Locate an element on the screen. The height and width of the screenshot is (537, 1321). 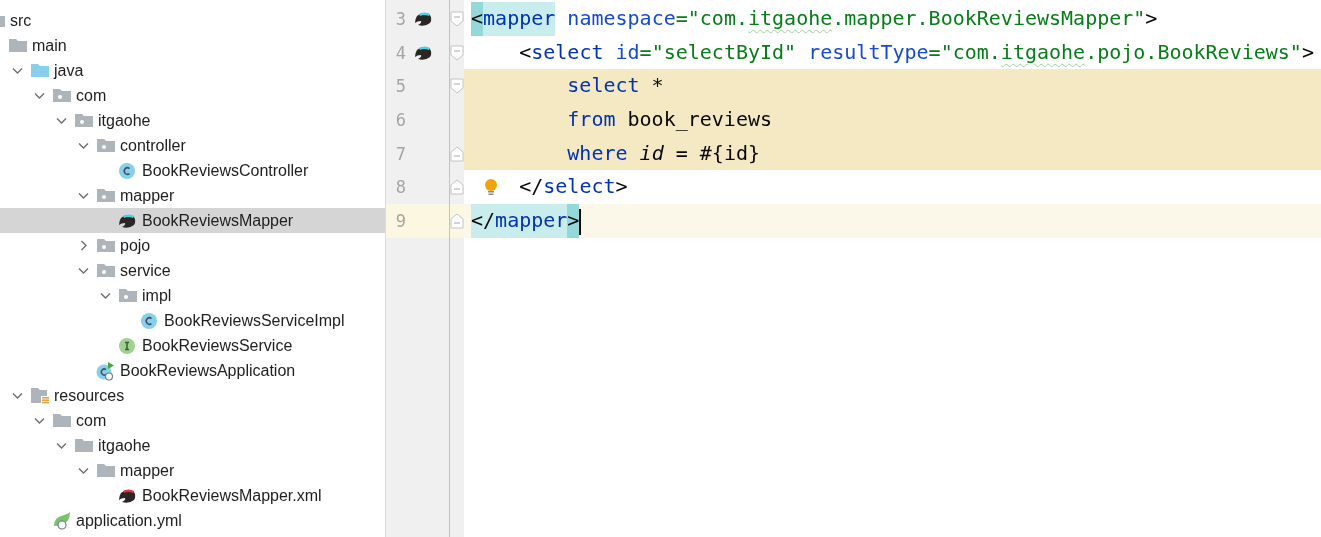
code-line: </select> is located at coordinates (573, 187).